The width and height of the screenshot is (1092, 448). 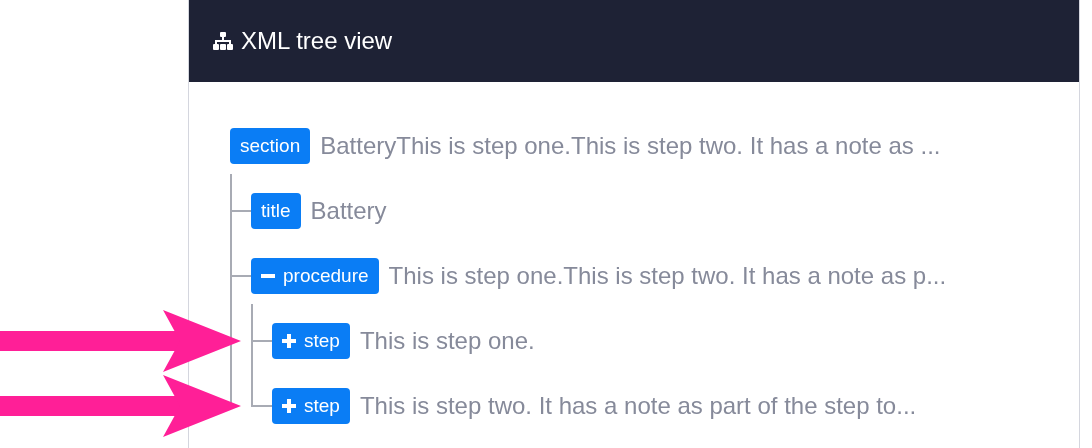 I want to click on tag-button: title, so click(x=276, y=210).